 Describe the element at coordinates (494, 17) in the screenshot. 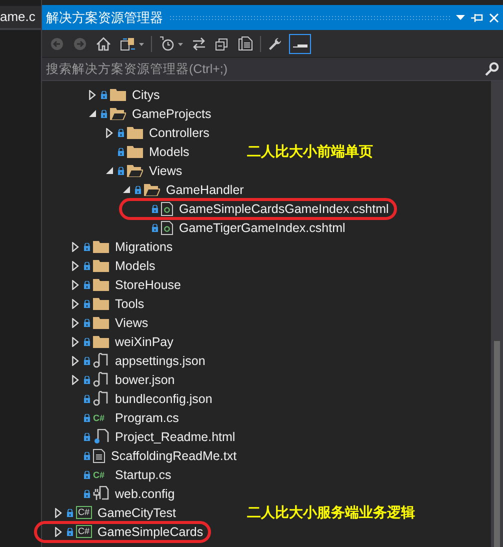

I see `close-icon` at that location.